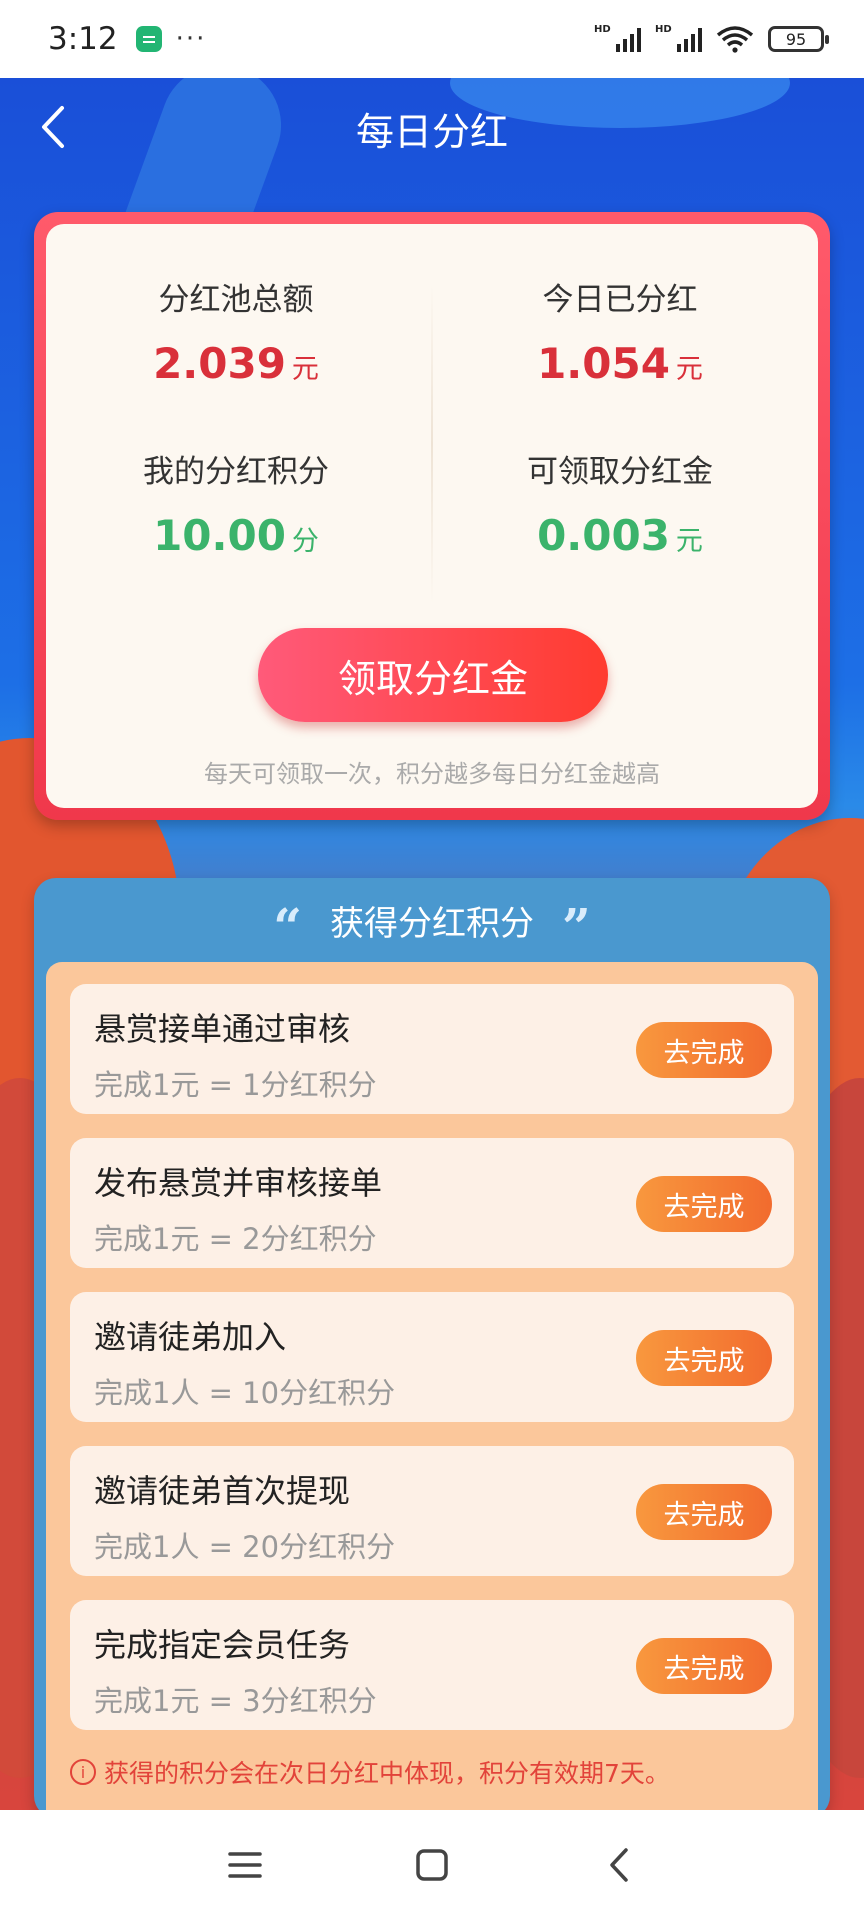 The height and width of the screenshot is (1920, 864). Describe the element at coordinates (432, 1203) in the screenshot. I see `task-item: 发布悬赏并审核接单 完成1元 = 2分红积分 去完成` at that location.